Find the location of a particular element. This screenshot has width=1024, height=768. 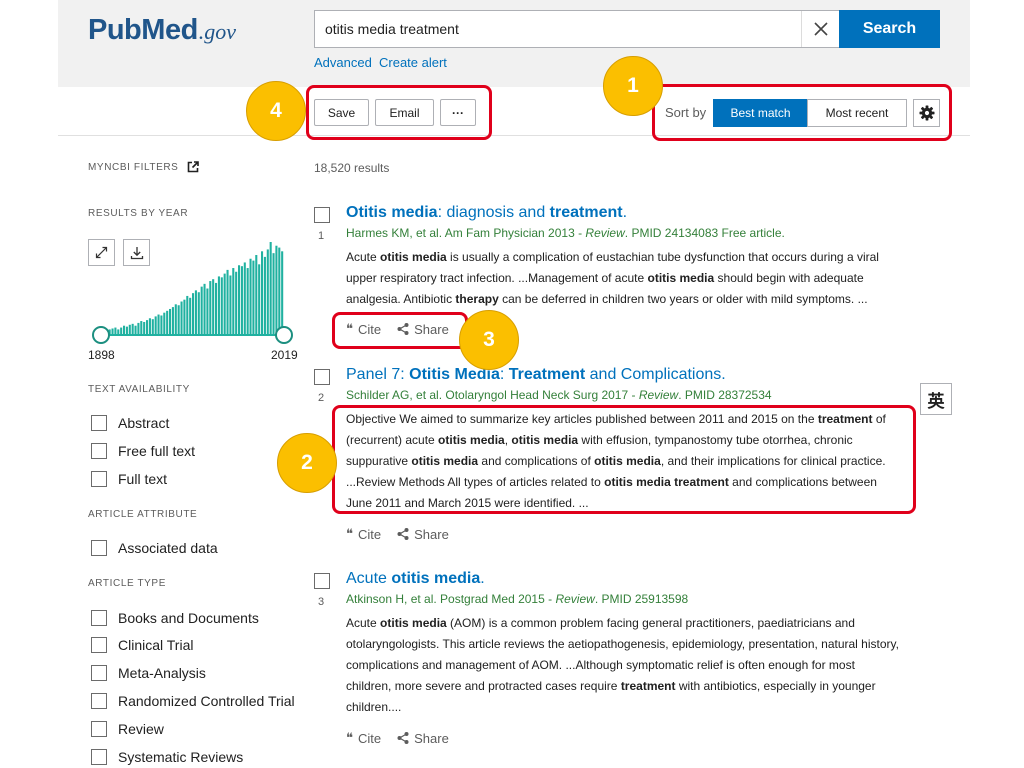

create-alert-link: Create alert is located at coordinates (413, 62).